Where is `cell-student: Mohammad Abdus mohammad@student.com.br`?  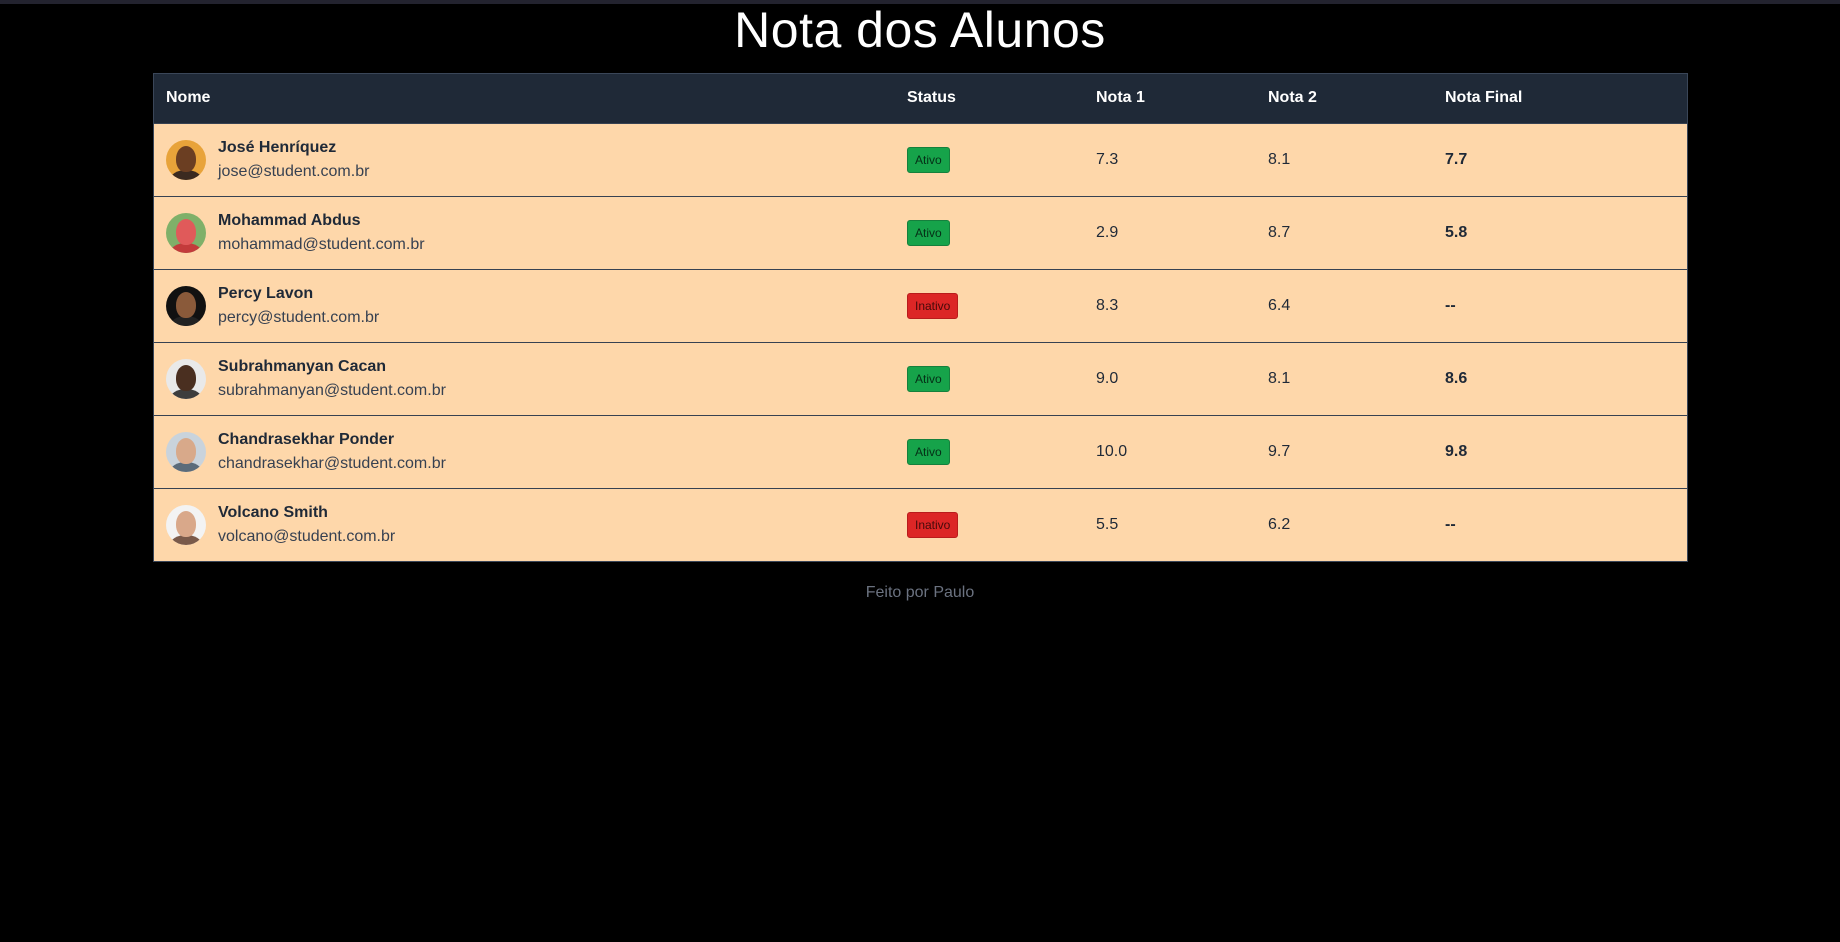
cell-student: Mohammad Abdus mohammad@student.com.br is located at coordinates (524, 232).